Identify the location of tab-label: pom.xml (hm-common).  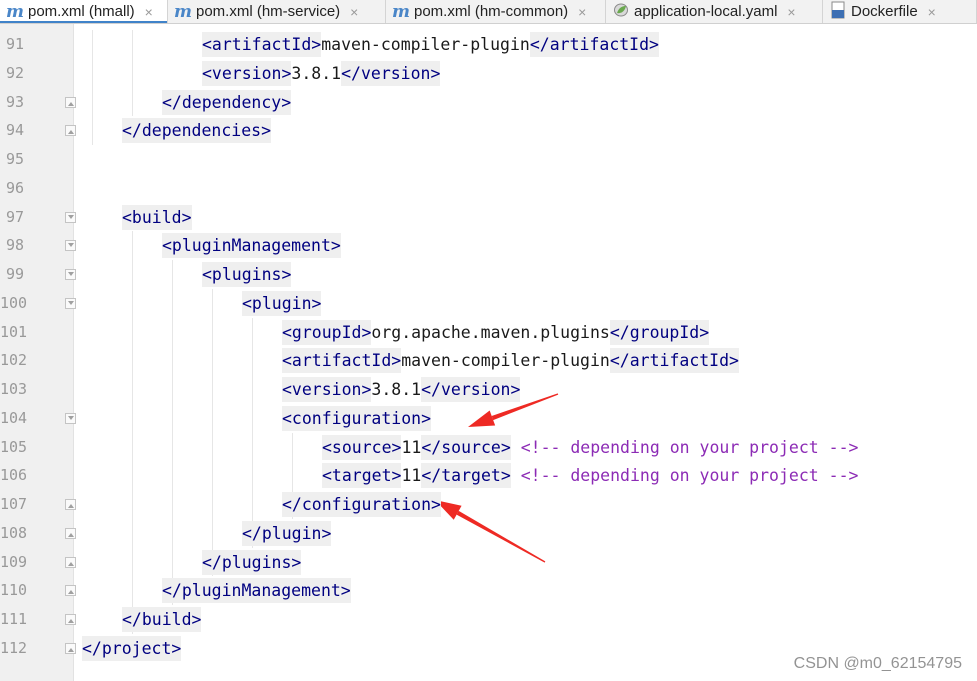
(491, 11).